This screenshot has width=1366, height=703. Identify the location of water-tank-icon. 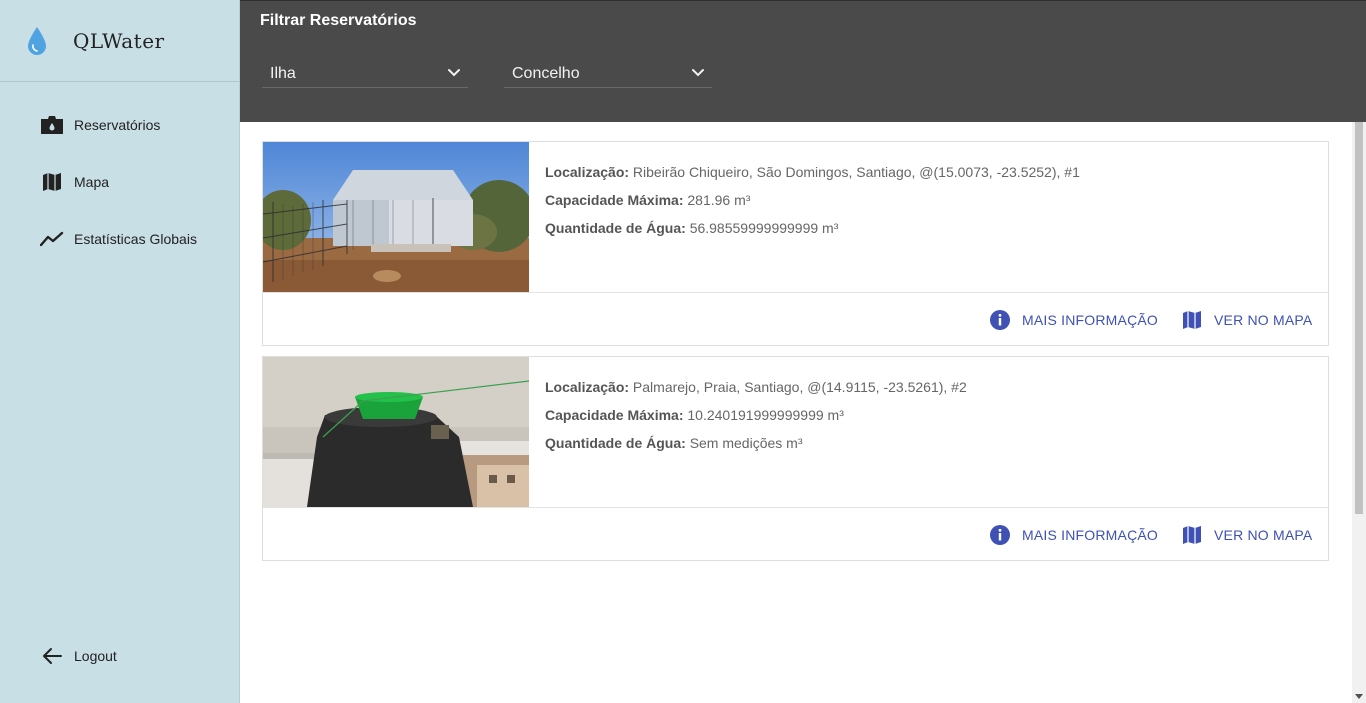
(52, 125).